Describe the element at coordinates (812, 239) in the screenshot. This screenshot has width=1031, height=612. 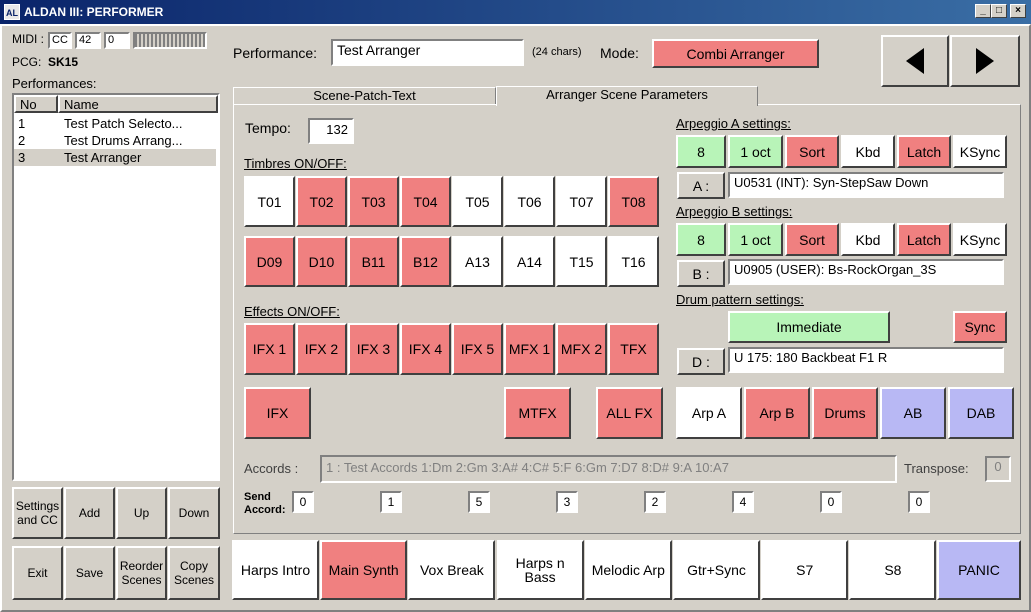
I see `arp-b-sort-button: Sort` at that location.